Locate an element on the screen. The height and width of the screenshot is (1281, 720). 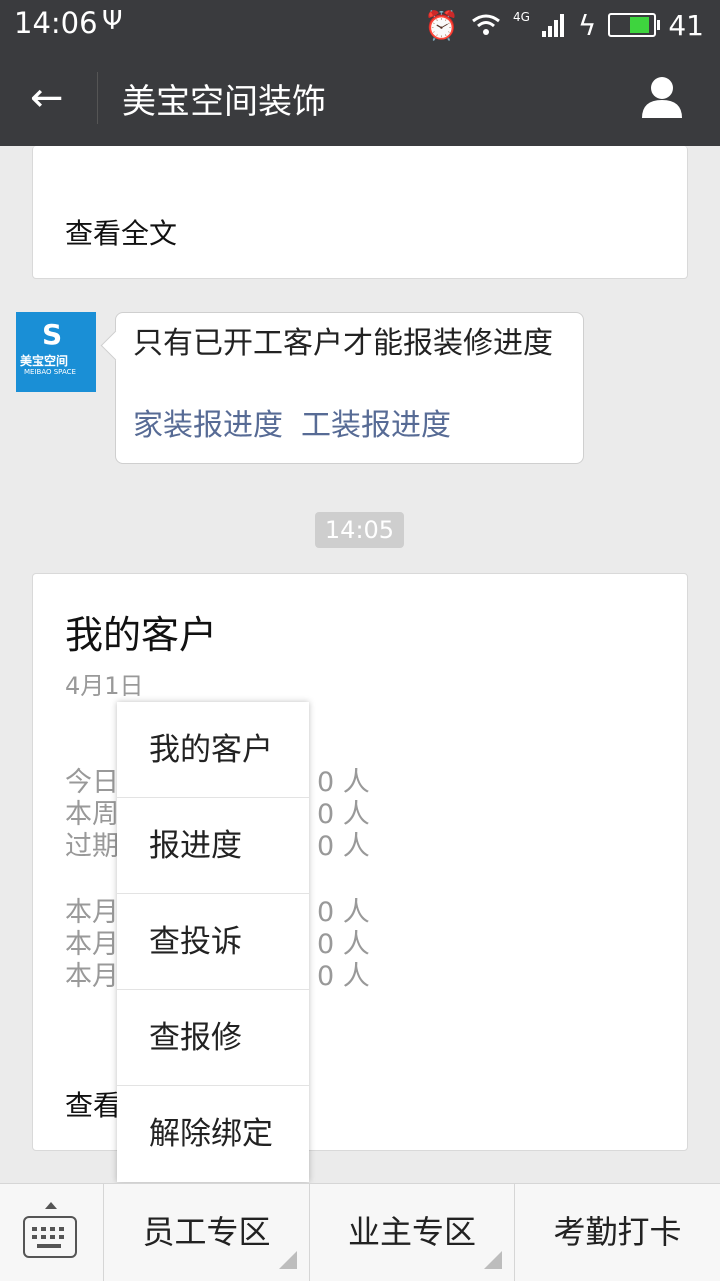
article-card: 查看全文 is located at coordinates (360, 212).